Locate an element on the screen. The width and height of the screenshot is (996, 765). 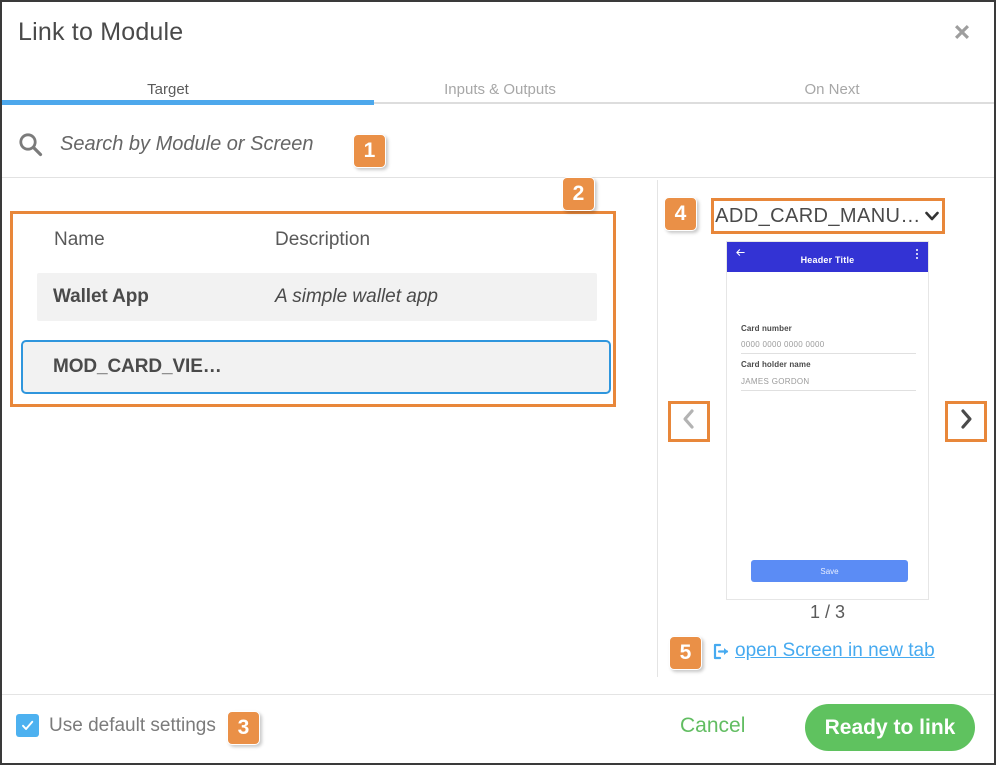
search-icon is located at coordinates (30, 146).